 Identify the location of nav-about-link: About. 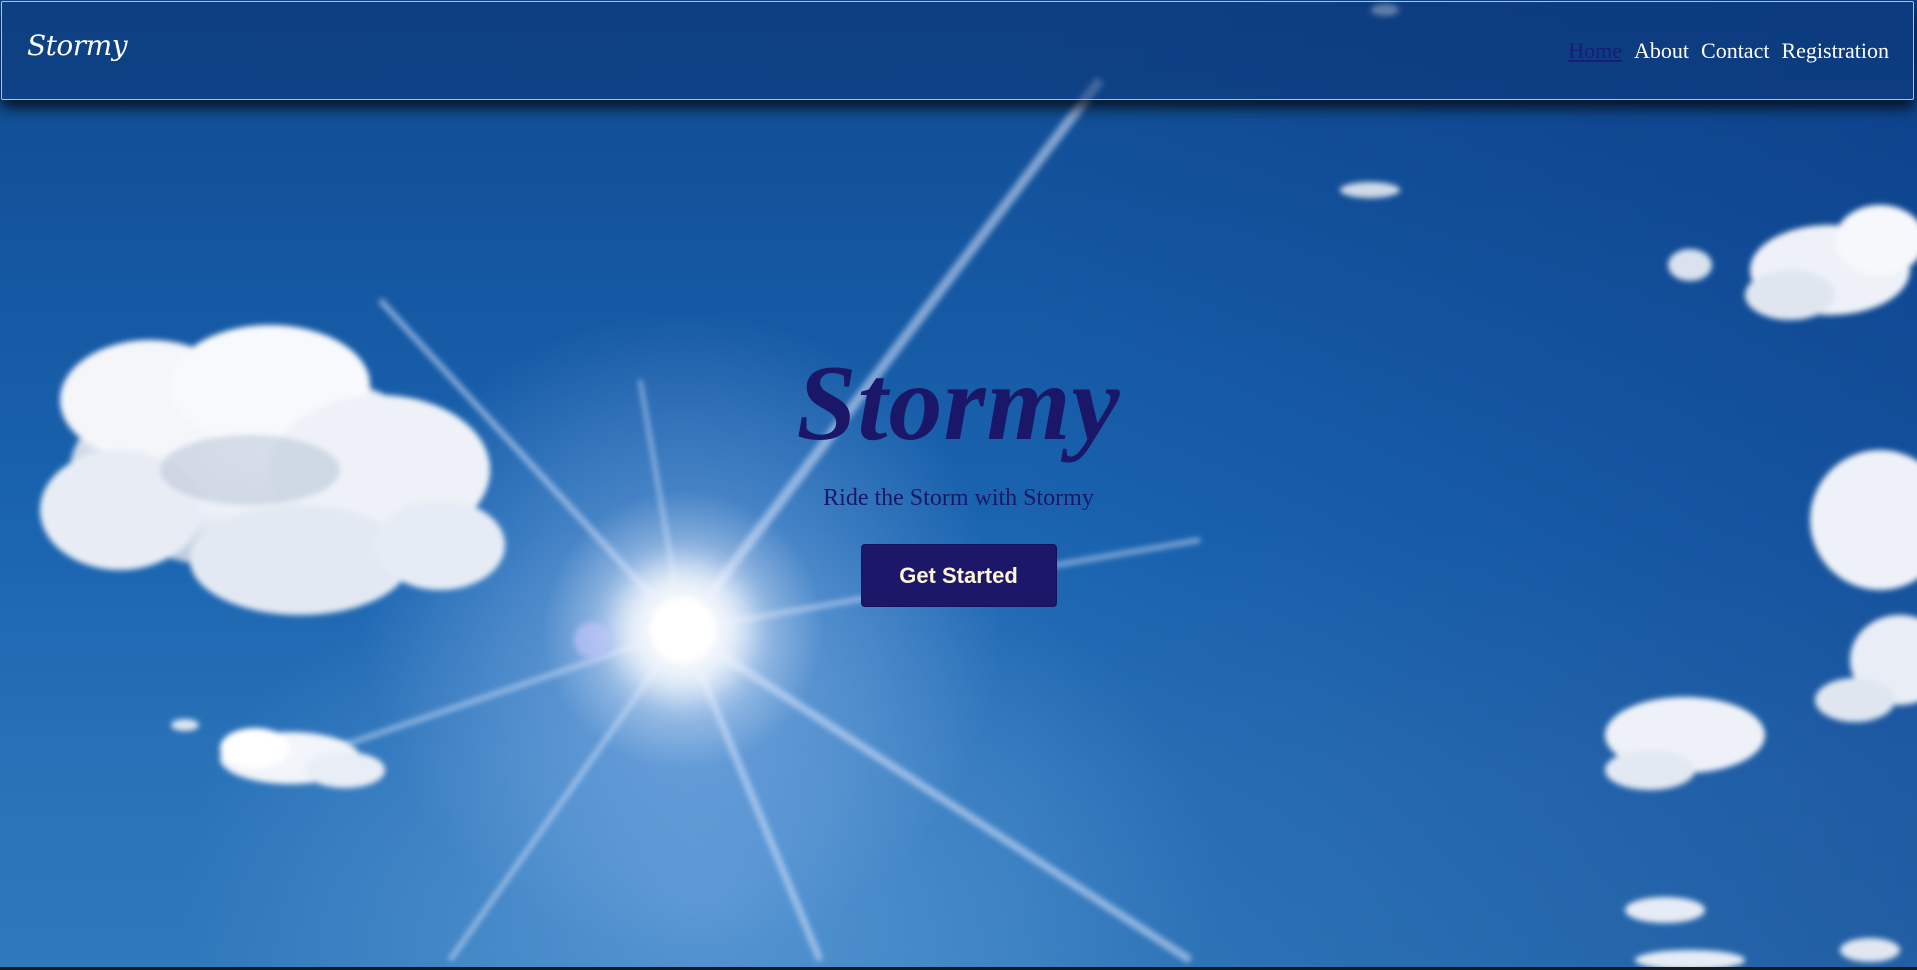
(1661, 51).